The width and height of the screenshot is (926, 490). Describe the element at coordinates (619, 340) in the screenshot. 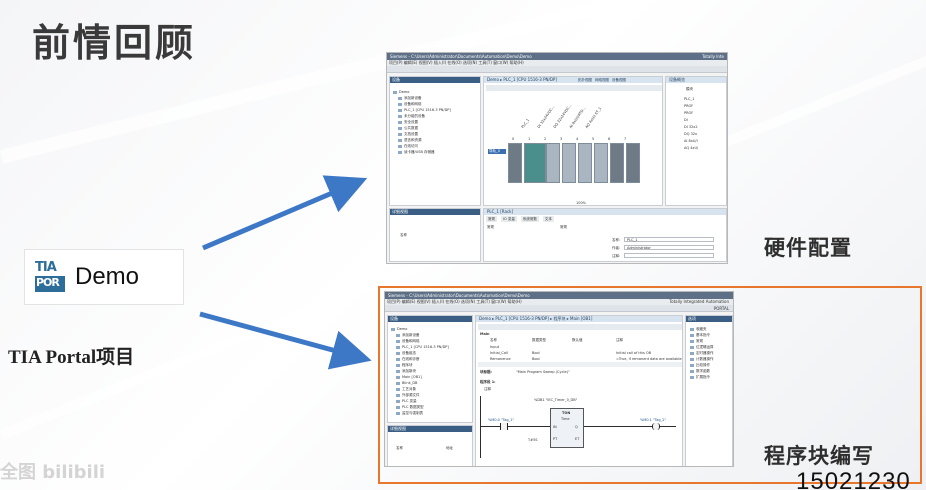

I see `interface-column: 注释` at that location.